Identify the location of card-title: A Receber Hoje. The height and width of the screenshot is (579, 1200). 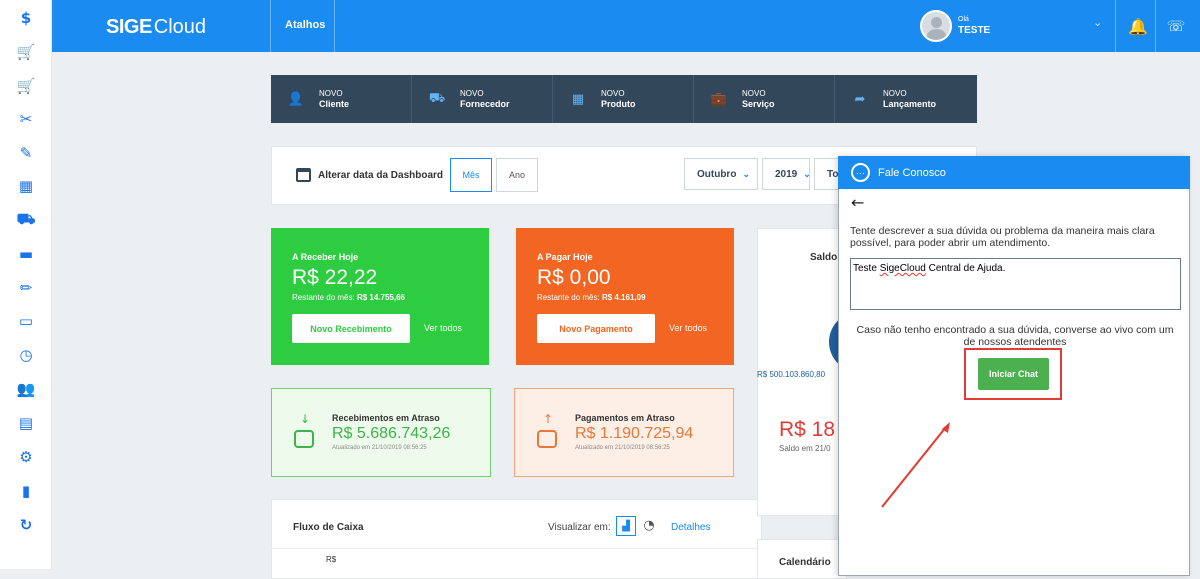
(325, 257).